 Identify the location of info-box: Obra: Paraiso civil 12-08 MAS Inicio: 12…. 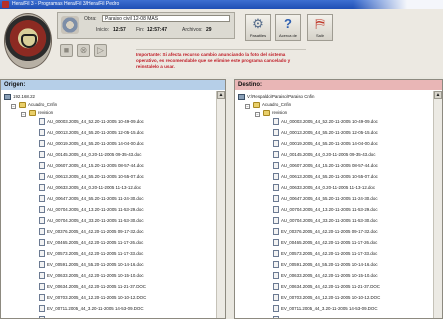
(146, 25).